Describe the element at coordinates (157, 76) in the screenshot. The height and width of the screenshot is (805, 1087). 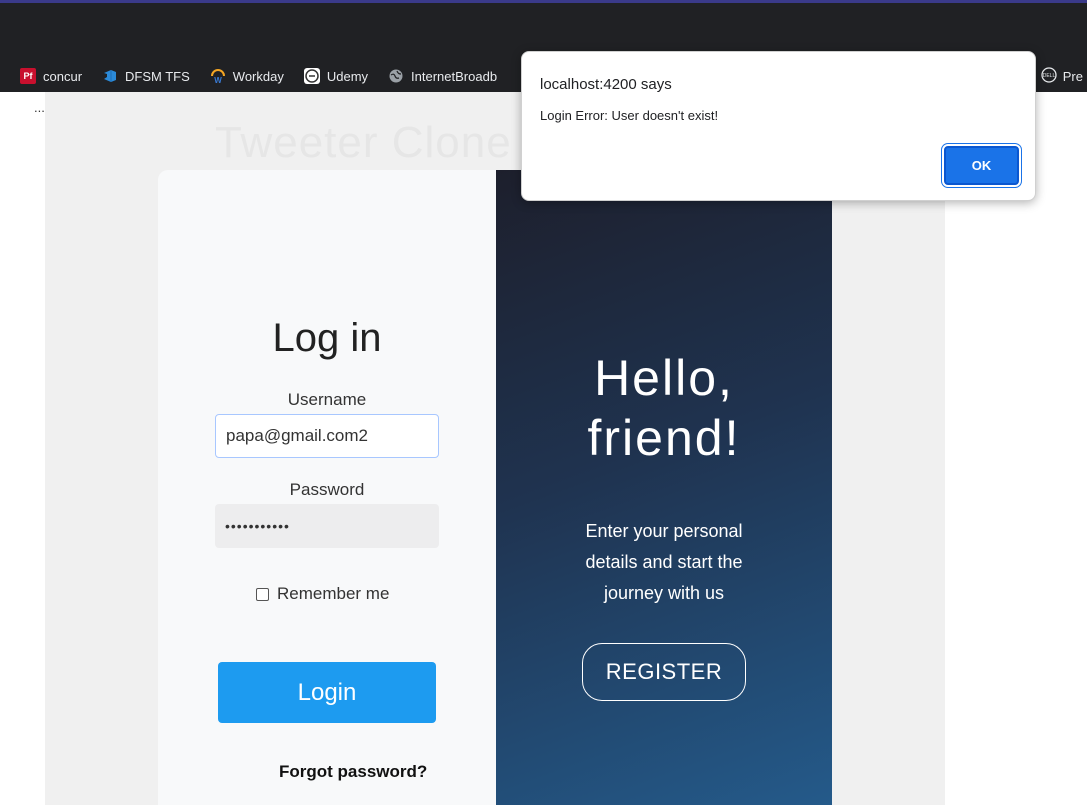
I see `bookmark-label: DFSM TFS` at that location.